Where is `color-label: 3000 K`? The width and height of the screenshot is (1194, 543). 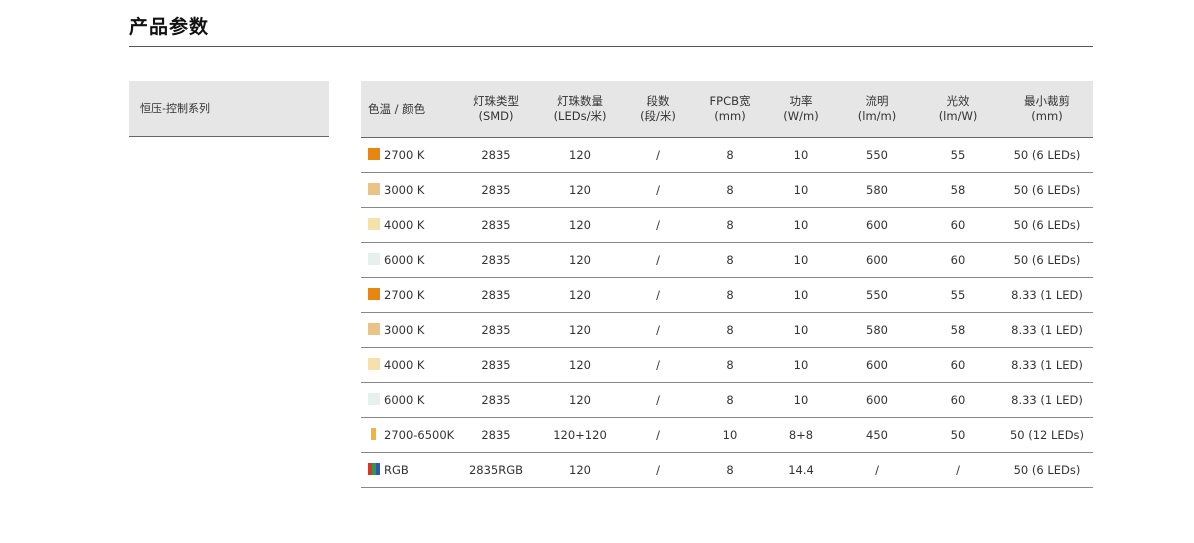 color-label: 3000 K is located at coordinates (404, 190).